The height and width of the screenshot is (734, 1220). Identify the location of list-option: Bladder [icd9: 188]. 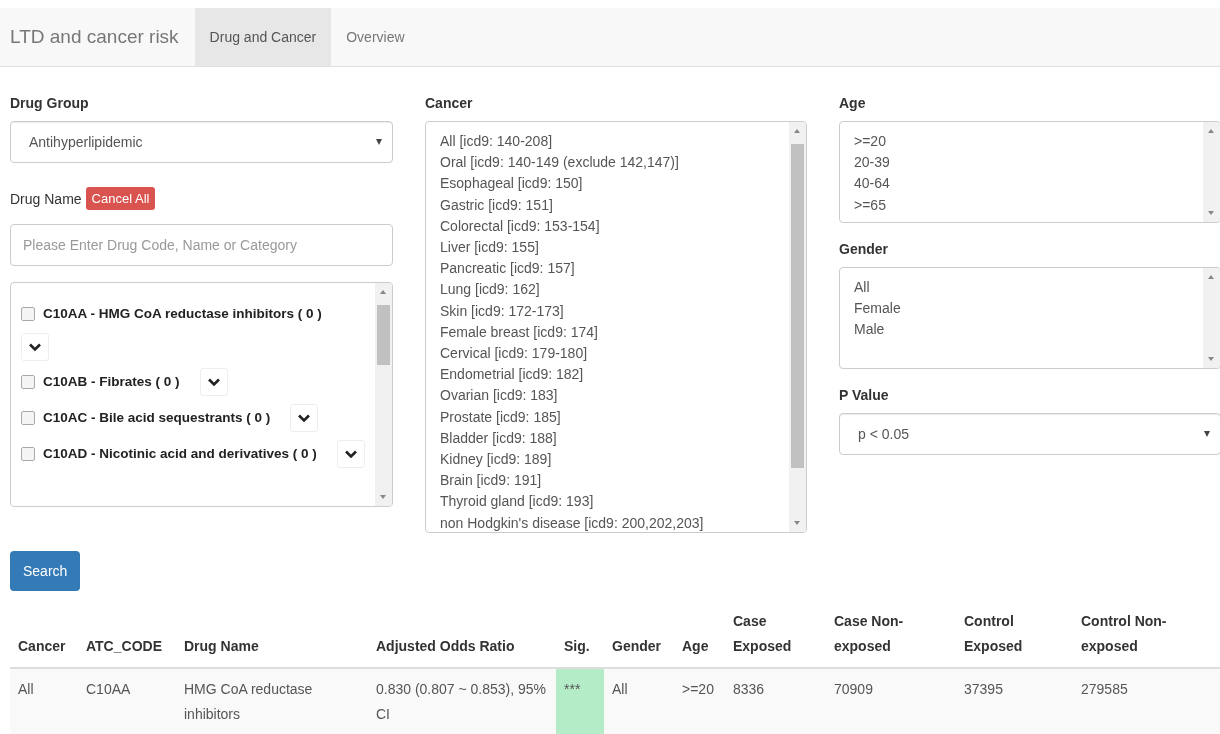
(607, 438).